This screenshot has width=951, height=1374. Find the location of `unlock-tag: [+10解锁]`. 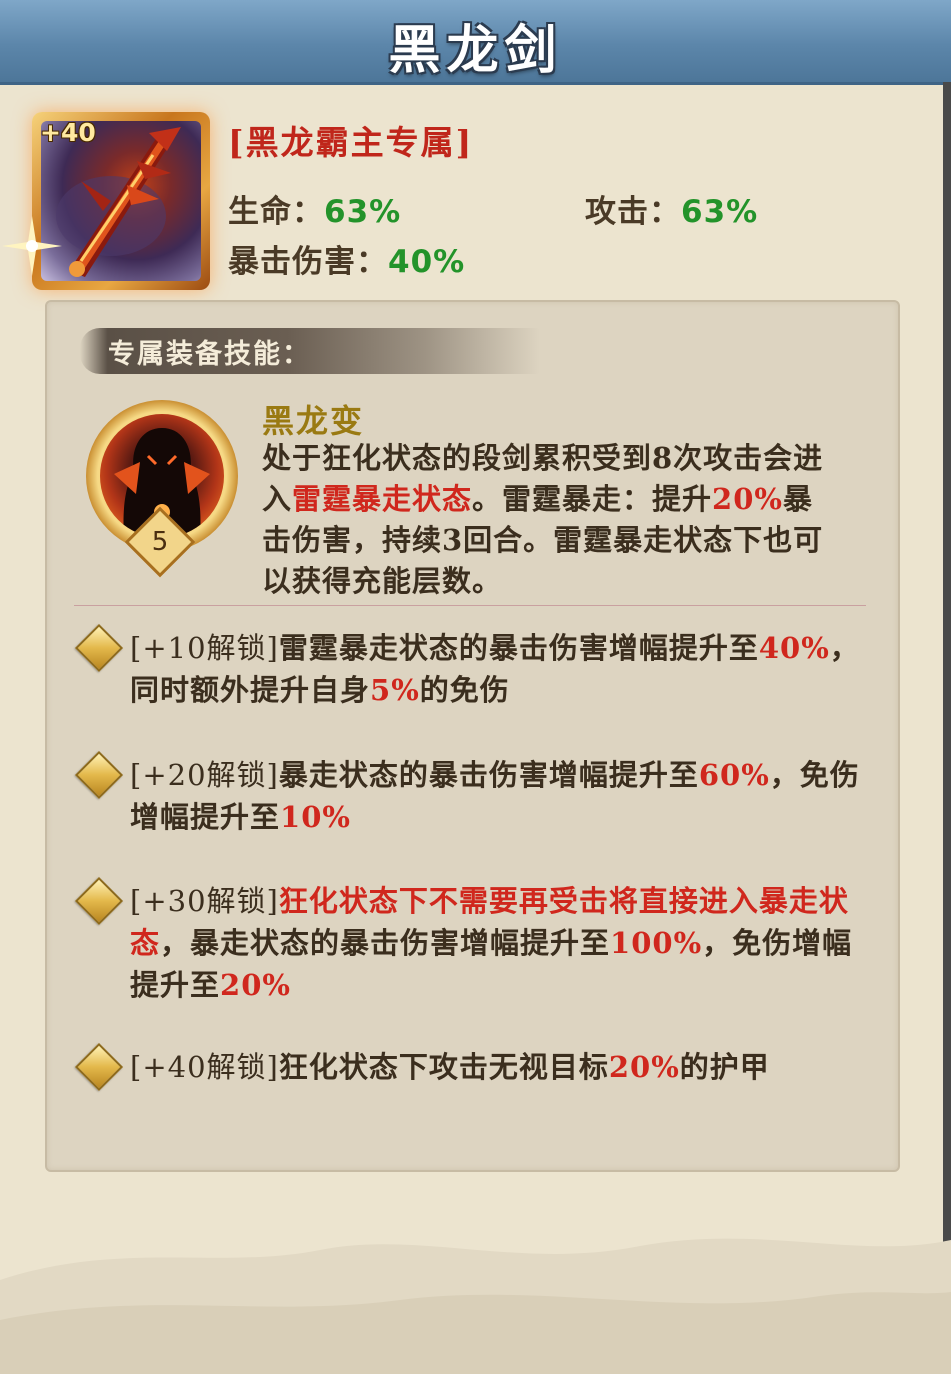

unlock-tag: [+10解锁] is located at coordinates (204, 648).